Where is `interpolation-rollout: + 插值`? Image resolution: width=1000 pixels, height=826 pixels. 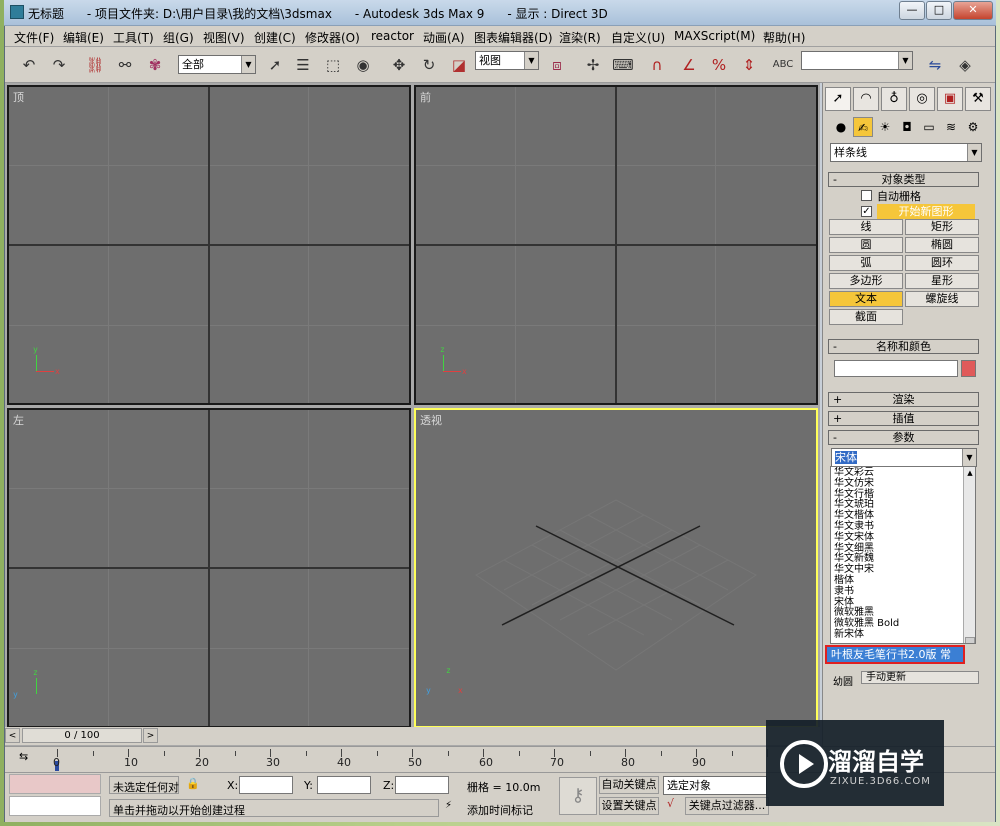 interpolation-rollout: + 插值 is located at coordinates (903, 418).